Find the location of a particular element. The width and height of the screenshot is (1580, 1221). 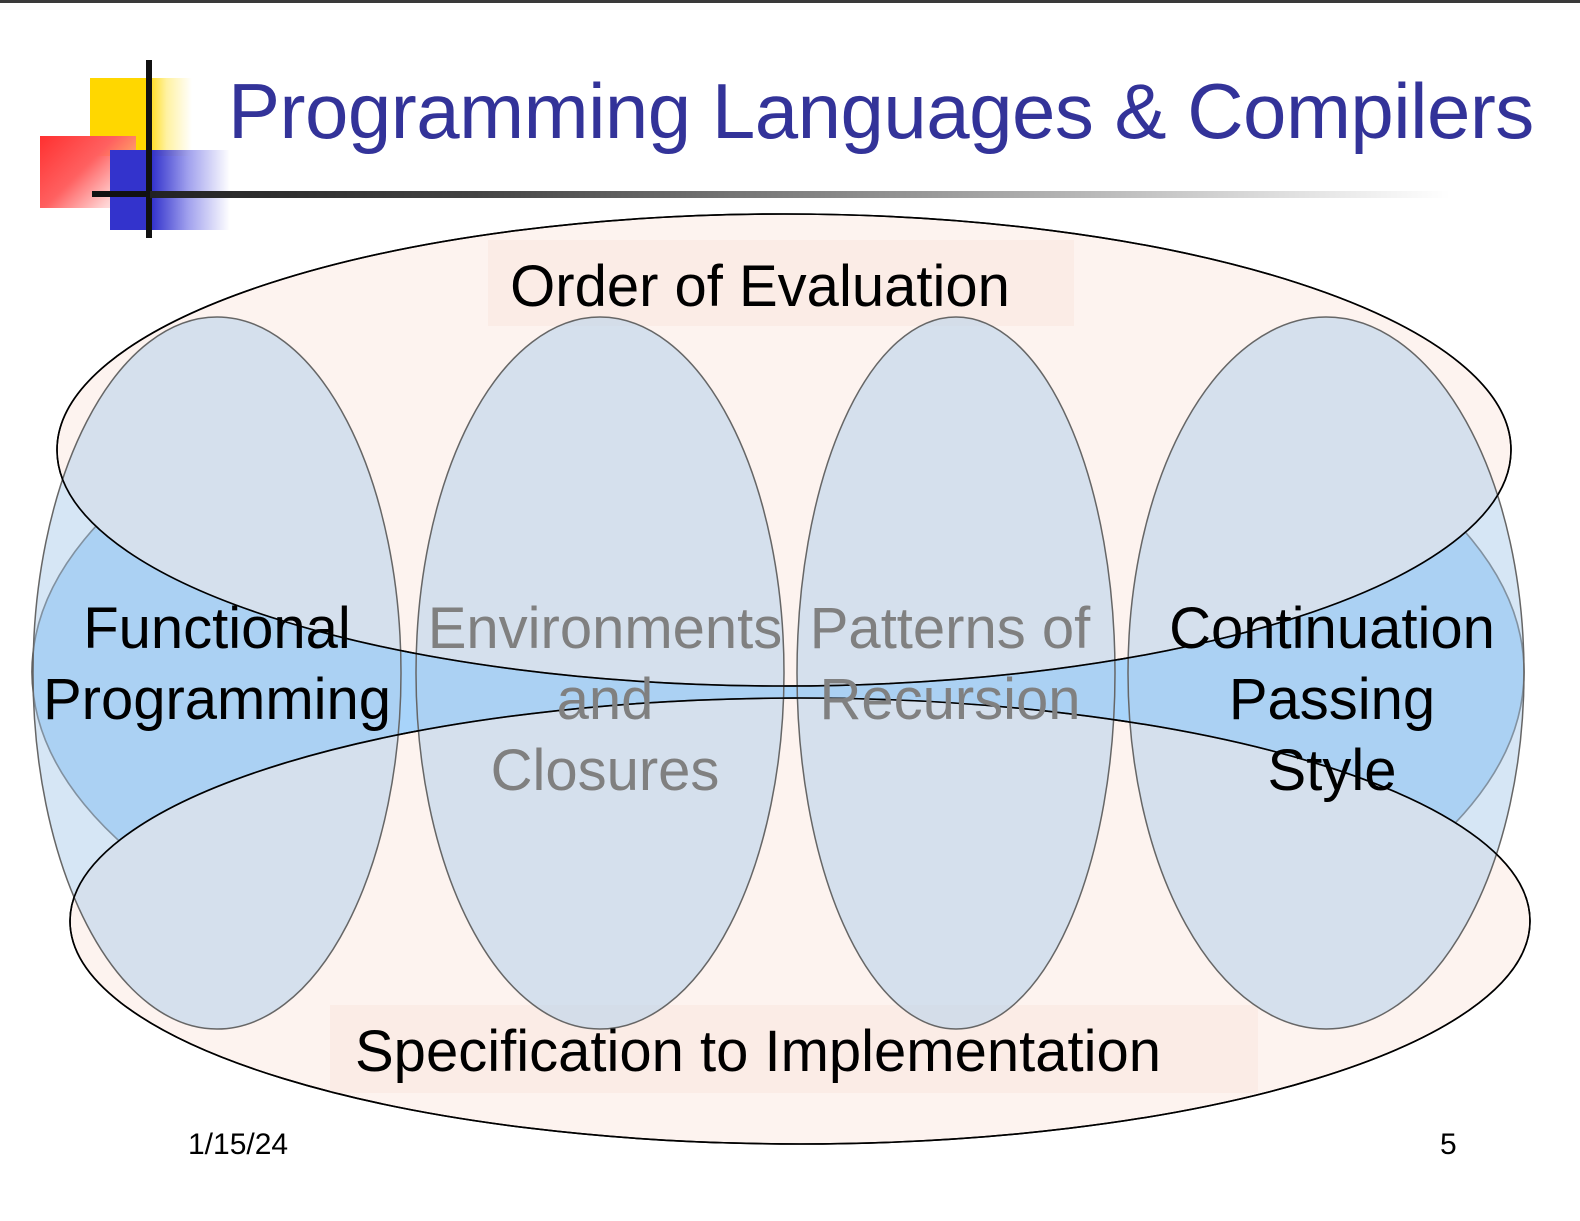

column-2-line-2: and is located at coordinates (605, 699).